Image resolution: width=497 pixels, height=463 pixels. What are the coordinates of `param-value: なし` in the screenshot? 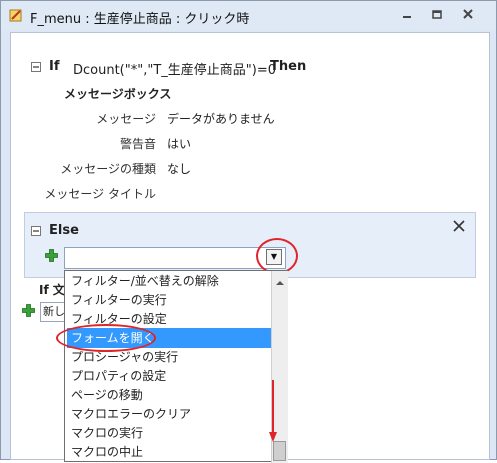 It's located at (179, 168).